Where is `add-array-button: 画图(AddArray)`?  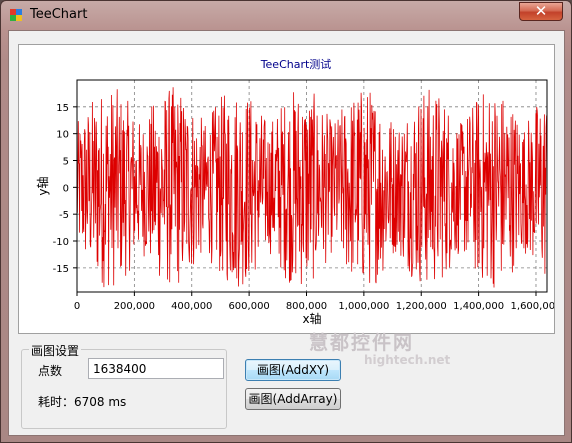
add-array-button: 画图(AddArray) is located at coordinates (293, 399).